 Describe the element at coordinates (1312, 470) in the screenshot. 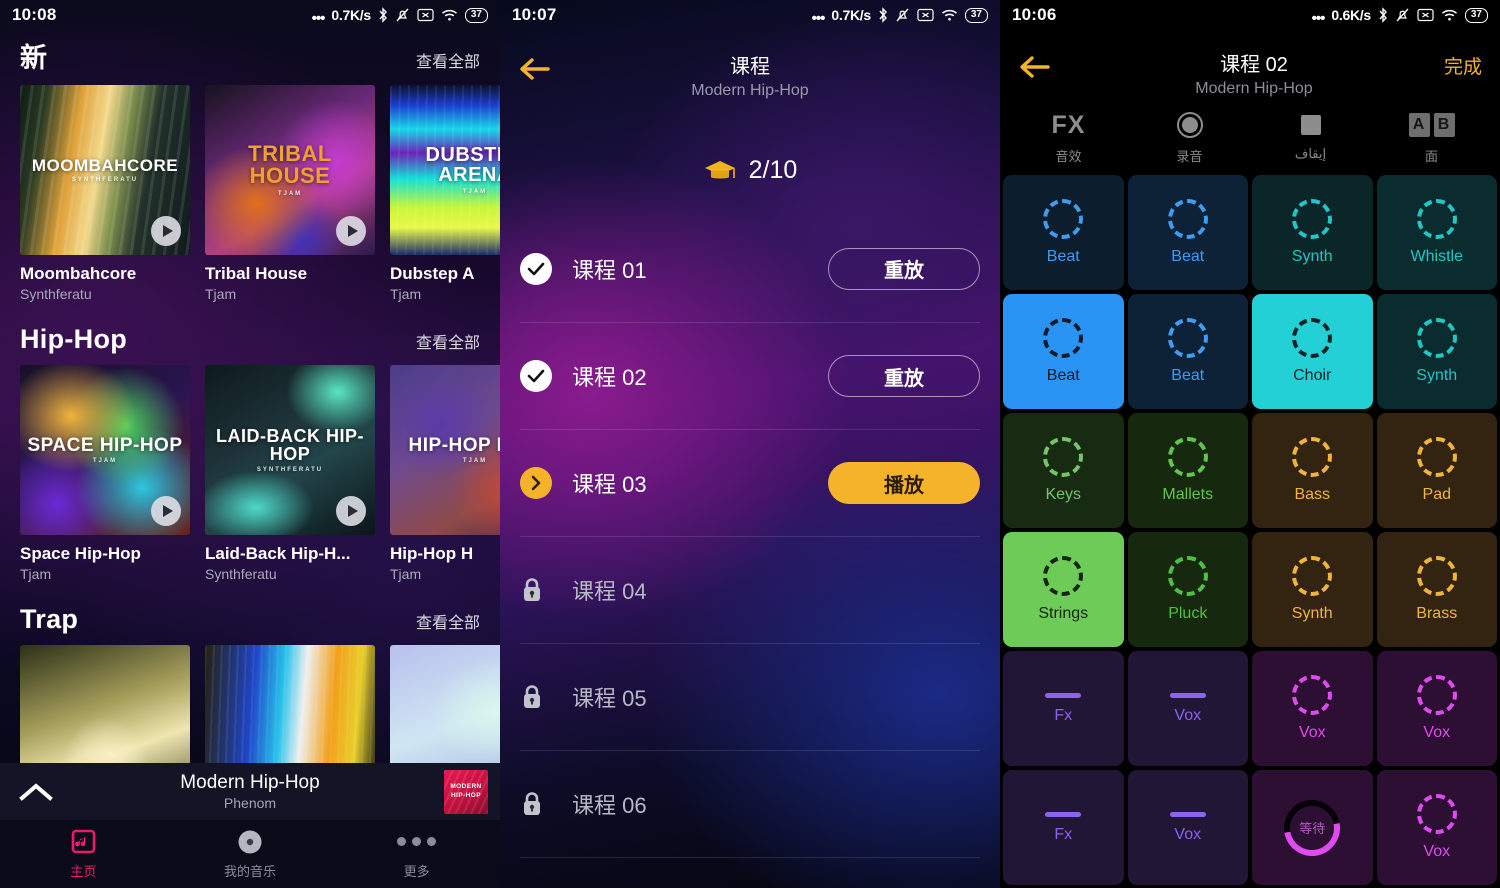

I see `pad-button: Bass` at that location.